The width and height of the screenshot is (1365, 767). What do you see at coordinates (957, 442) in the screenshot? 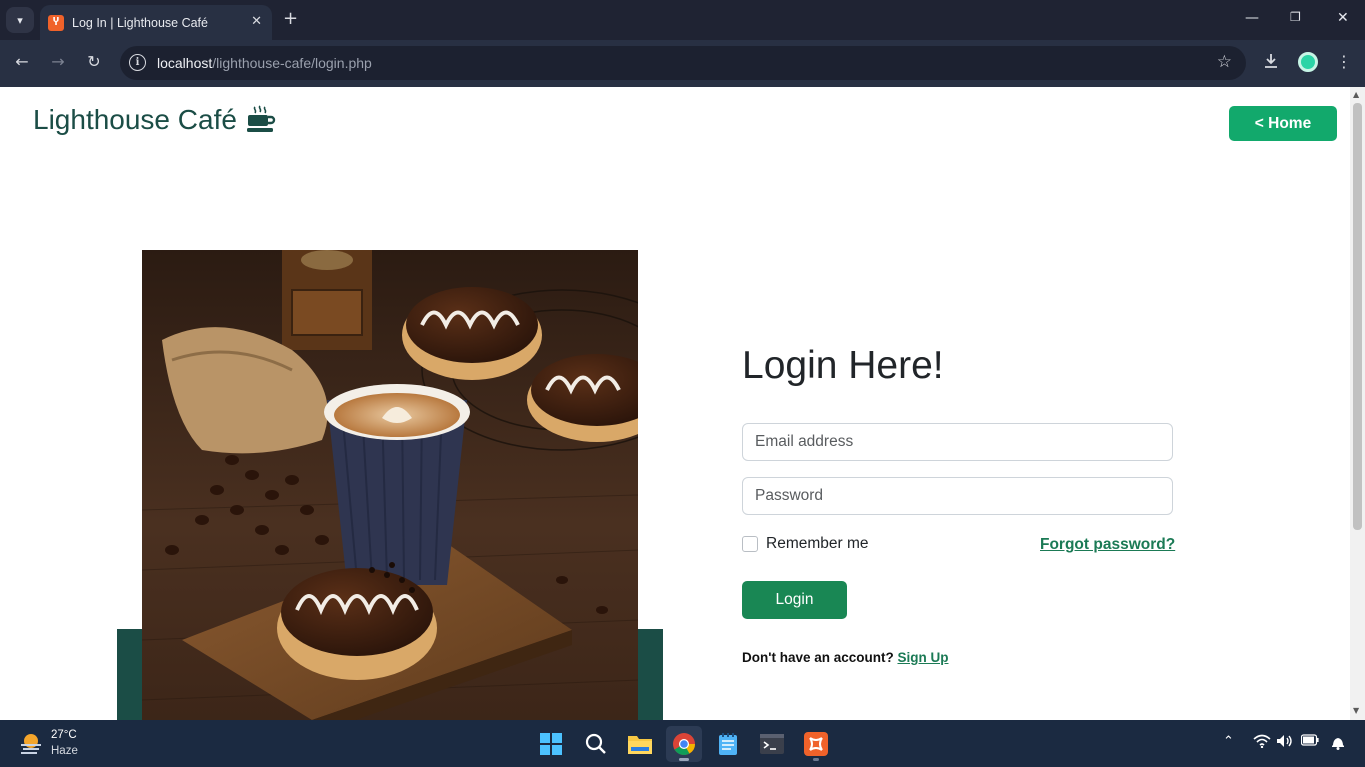
I see `email-input` at bounding box center [957, 442].